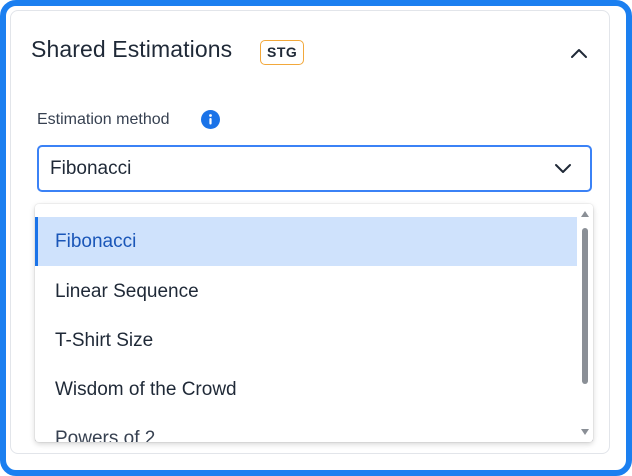  Describe the element at coordinates (306, 340) in the screenshot. I see `option-t-shirt-size: T-Shirt Size` at that location.